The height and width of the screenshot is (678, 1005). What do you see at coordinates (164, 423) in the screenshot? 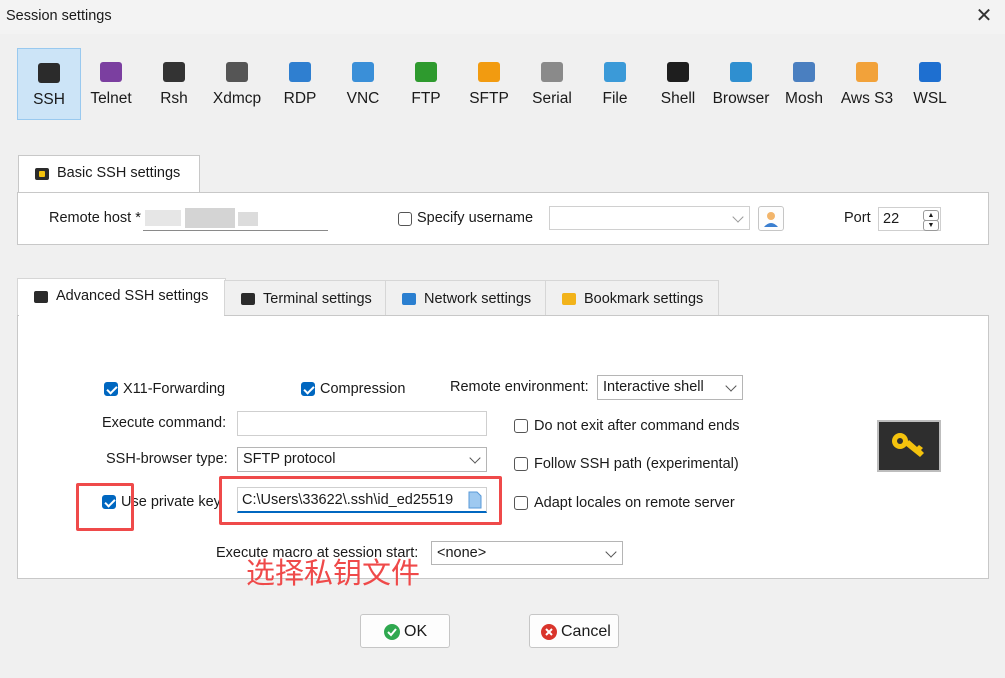
I see `execute-command-label: Execute command:` at bounding box center [164, 423].